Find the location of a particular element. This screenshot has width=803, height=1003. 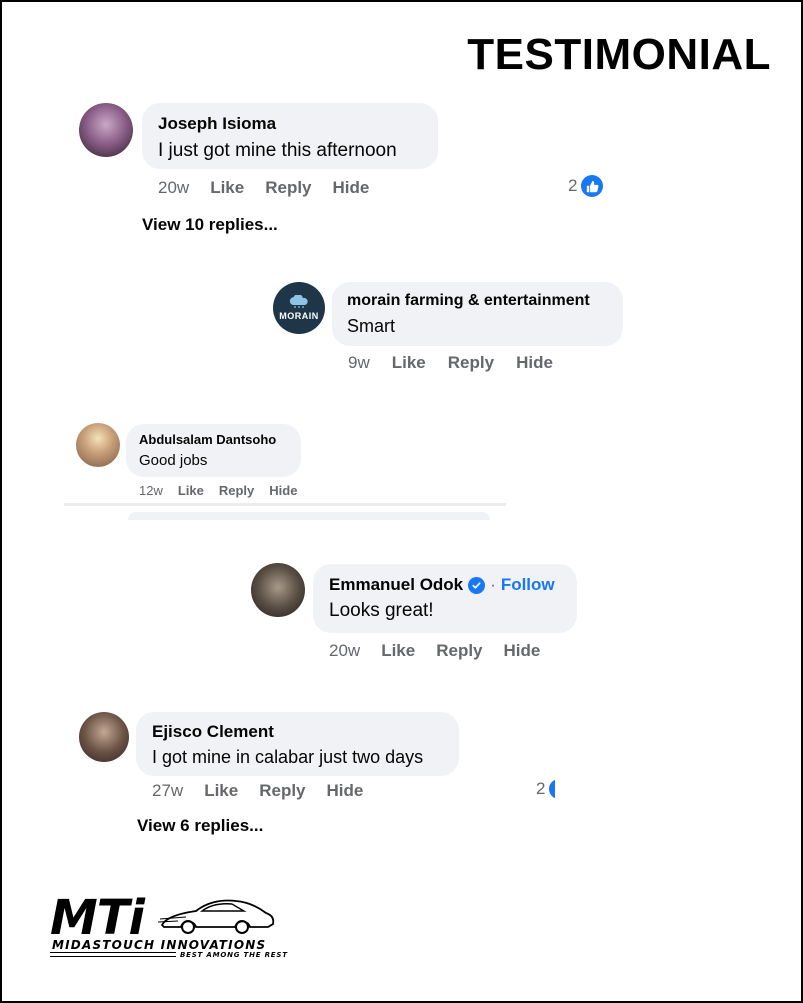

comment-actions: 12w Like Reply Hide is located at coordinates (218, 490).